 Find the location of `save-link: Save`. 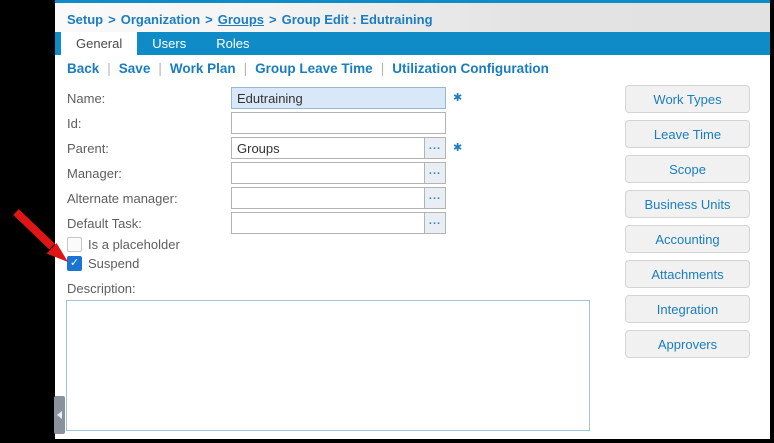

save-link: Save is located at coordinates (135, 68).